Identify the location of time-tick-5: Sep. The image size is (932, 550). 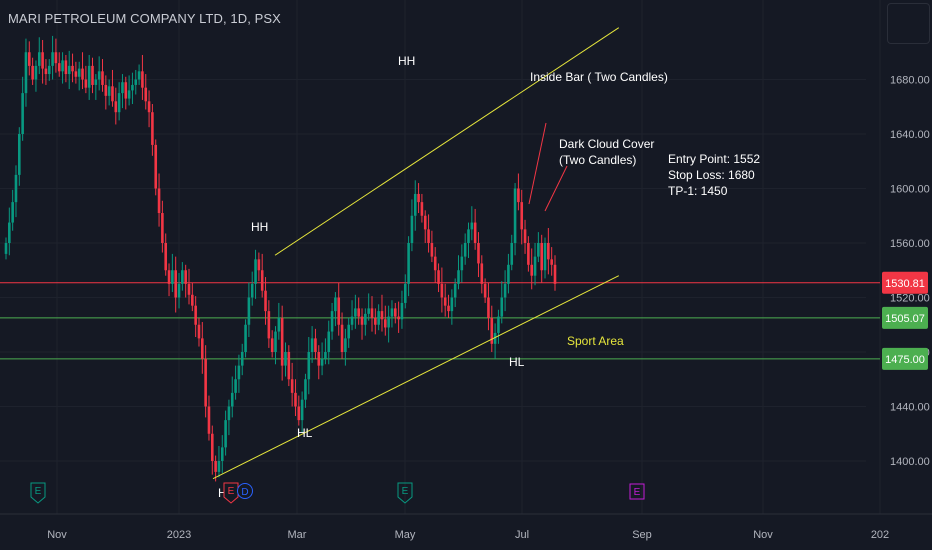
(642, 535).